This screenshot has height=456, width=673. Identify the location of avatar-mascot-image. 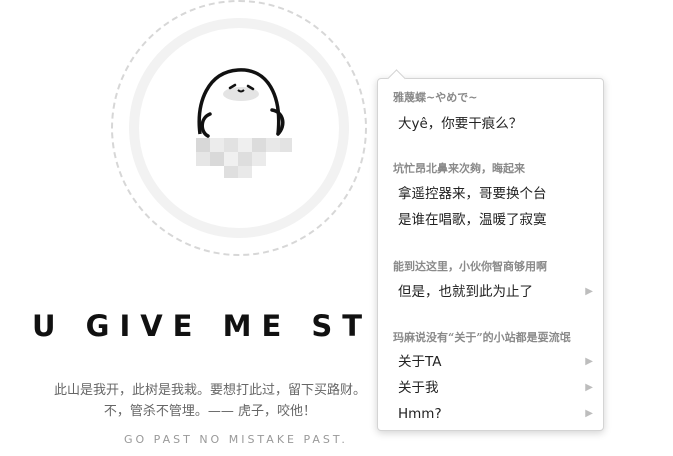
(241, 122).